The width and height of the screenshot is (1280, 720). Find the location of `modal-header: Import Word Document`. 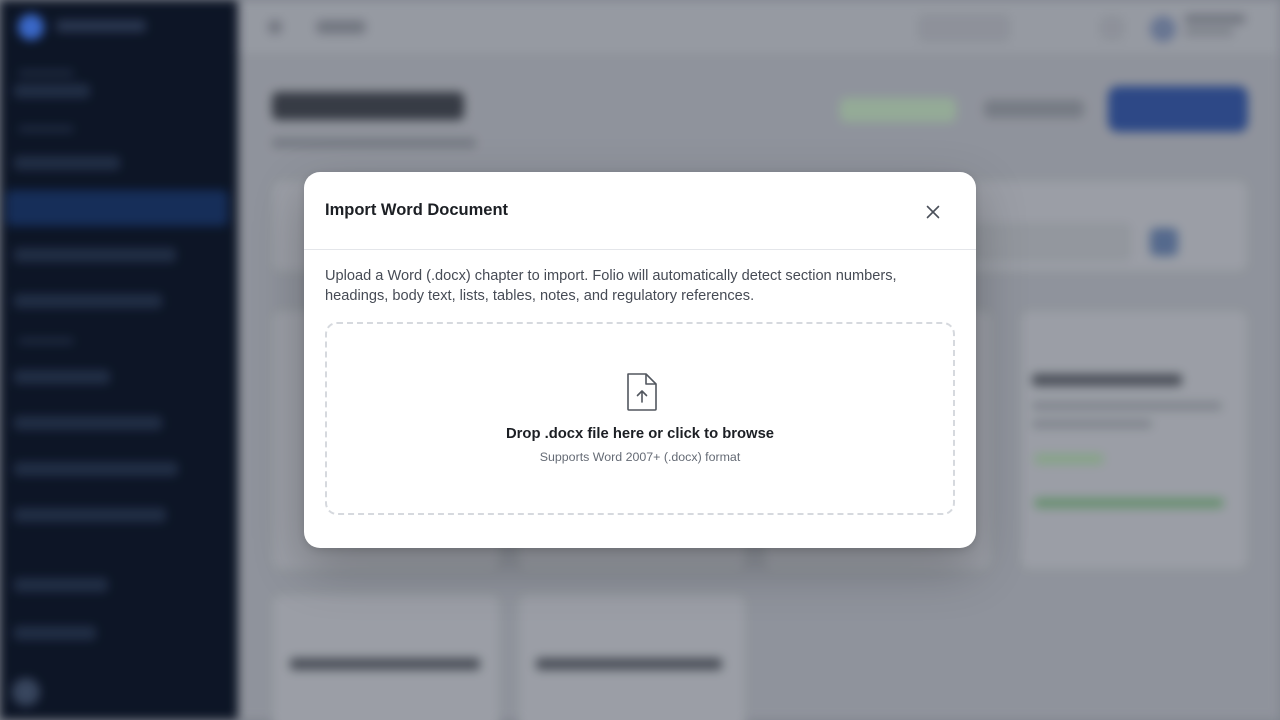

modal-header: Import Word Document is located at coordinates (640, 211).